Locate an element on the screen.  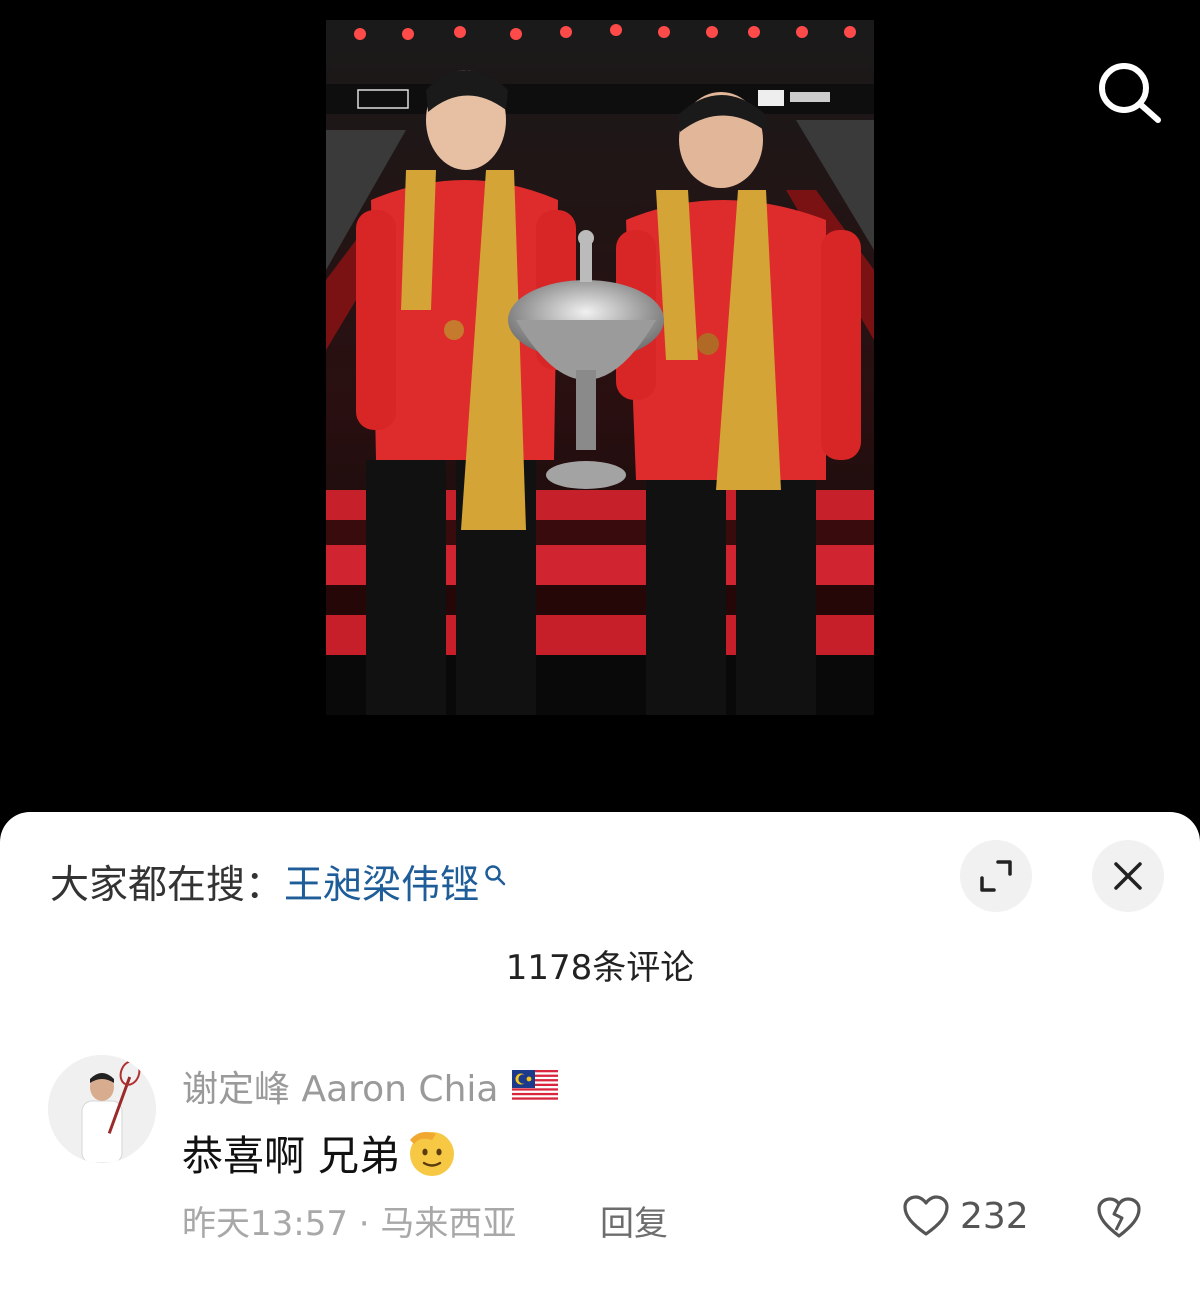
broken-heart-icon is located at coordinates (1119, 1217).